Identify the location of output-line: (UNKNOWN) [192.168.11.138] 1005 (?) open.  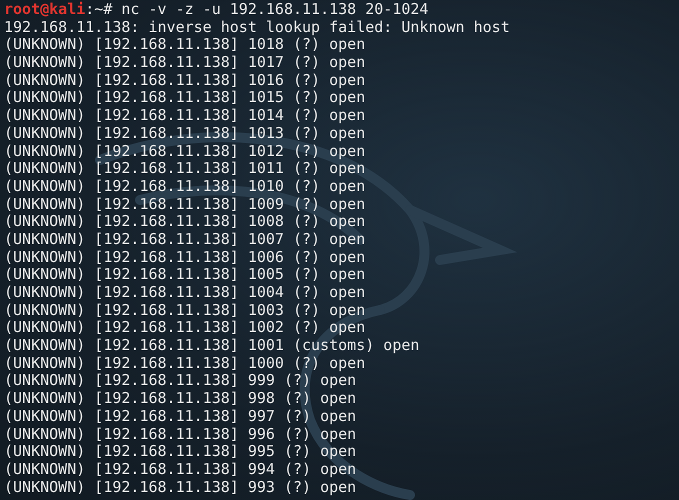
(185, 275).